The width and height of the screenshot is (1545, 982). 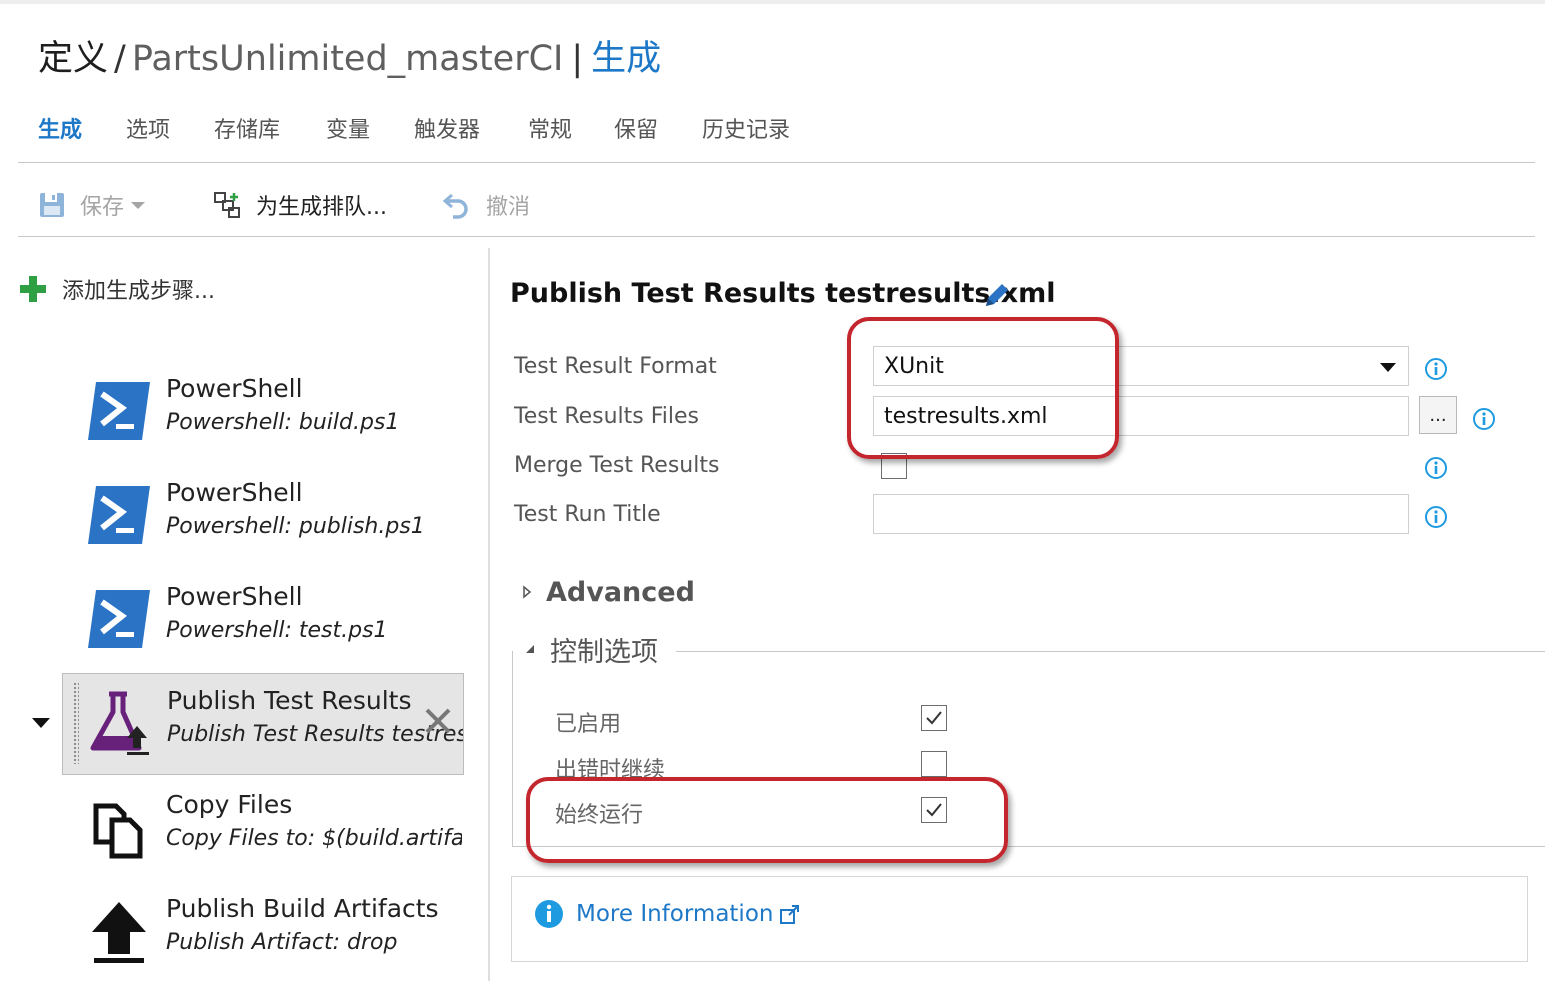 I want to click on tab-history: 历史记录, so click(x=746, y=128).